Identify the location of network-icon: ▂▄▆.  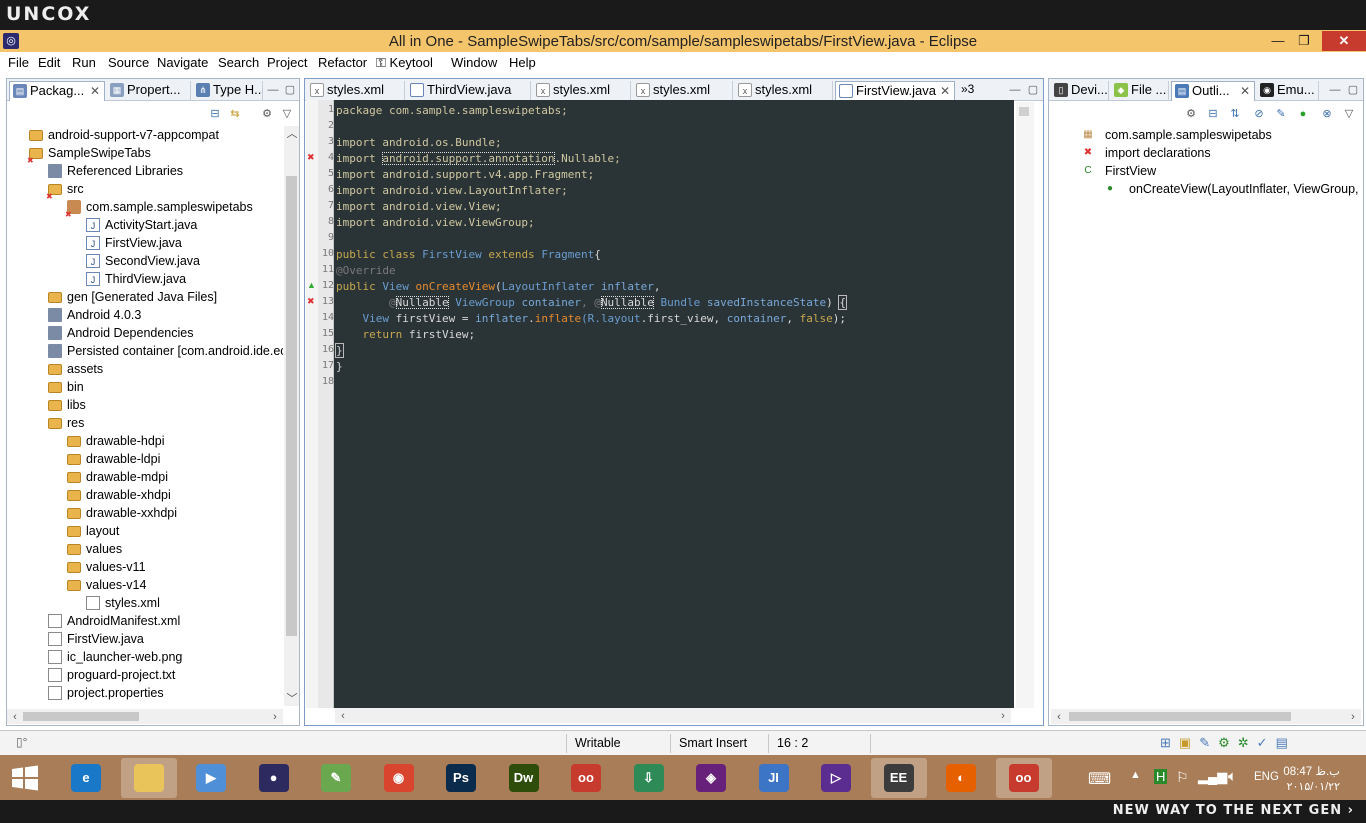
(1212, 777).